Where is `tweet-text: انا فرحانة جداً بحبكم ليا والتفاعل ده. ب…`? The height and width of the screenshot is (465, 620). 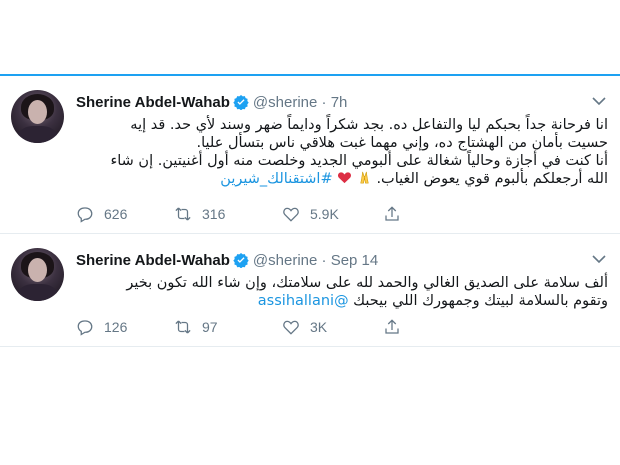
tweet-text: انا فرحانة جداً بحبكم ليا والتفاعل ده. ب… is located at coordinates (342, 152).